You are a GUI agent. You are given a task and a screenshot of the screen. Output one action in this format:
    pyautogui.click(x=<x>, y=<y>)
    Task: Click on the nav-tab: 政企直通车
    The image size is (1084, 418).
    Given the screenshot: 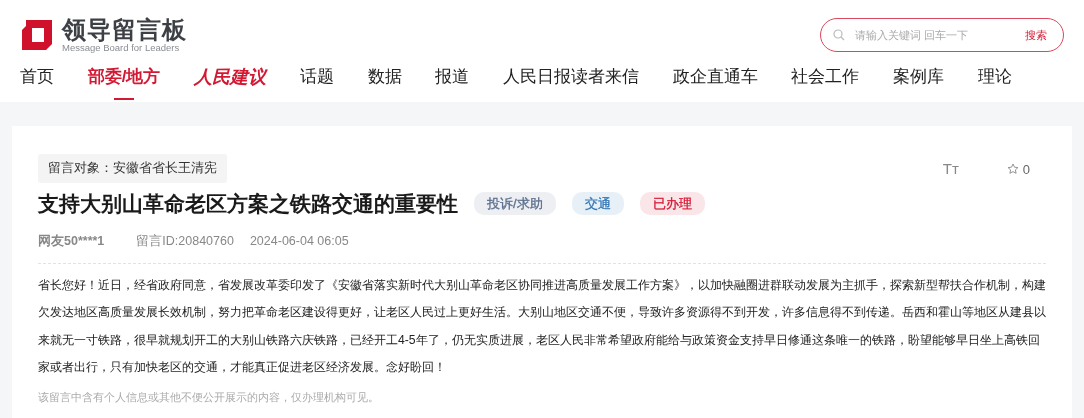 What is the action you would take?
    pyautogui.click(x=715, y=77)
    